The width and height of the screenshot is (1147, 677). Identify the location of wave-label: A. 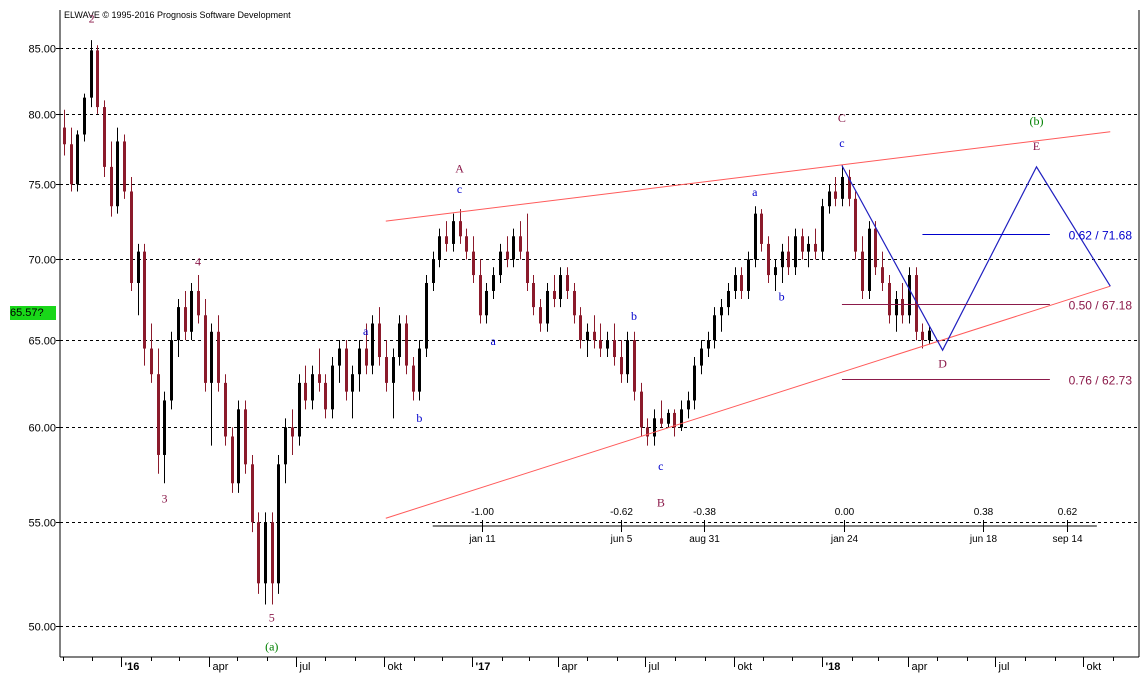
(459, 169).